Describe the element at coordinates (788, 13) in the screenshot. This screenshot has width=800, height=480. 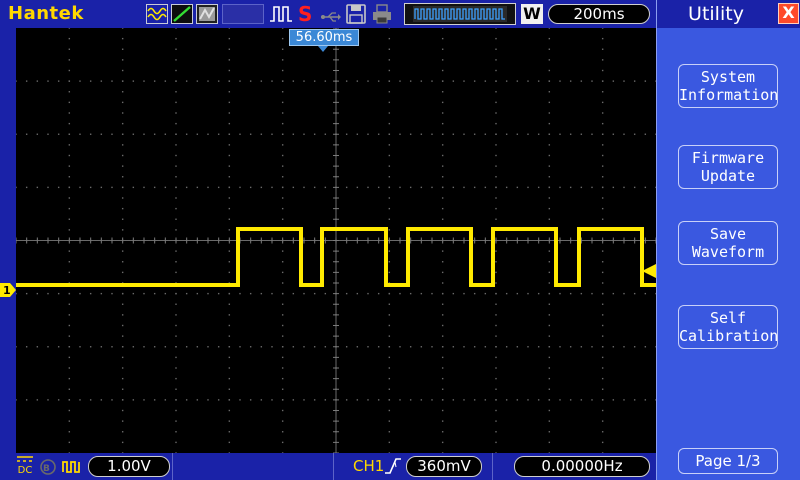
I see `close-button: X` at that location.